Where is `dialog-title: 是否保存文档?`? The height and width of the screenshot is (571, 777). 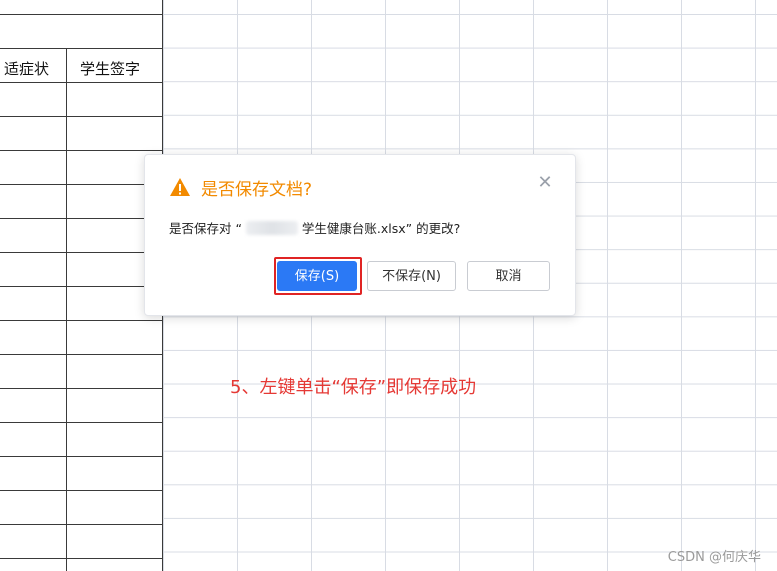
dialog-title: 是否保存文档? is located at coordinates (257, 190).